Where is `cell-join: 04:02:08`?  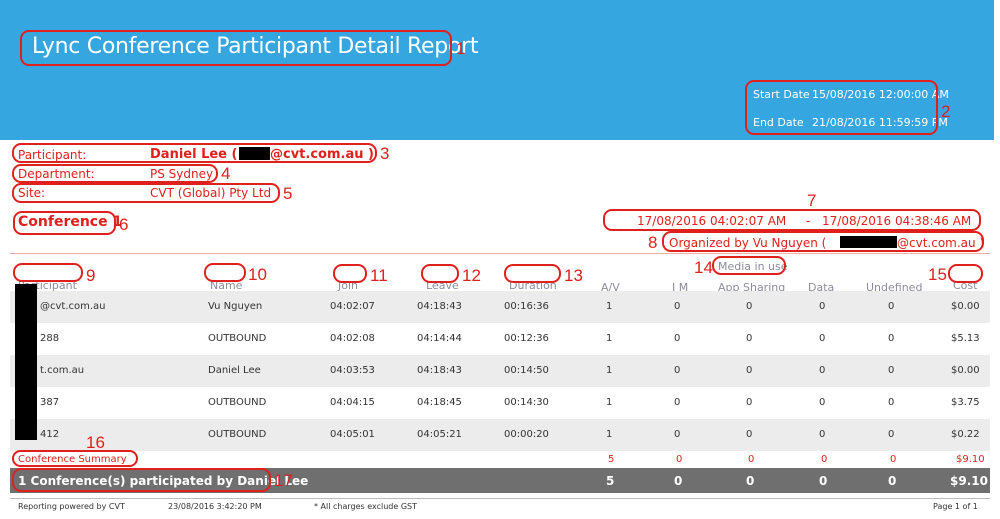 cell-join: 04:02:08 is located at coordinates (352, 338).